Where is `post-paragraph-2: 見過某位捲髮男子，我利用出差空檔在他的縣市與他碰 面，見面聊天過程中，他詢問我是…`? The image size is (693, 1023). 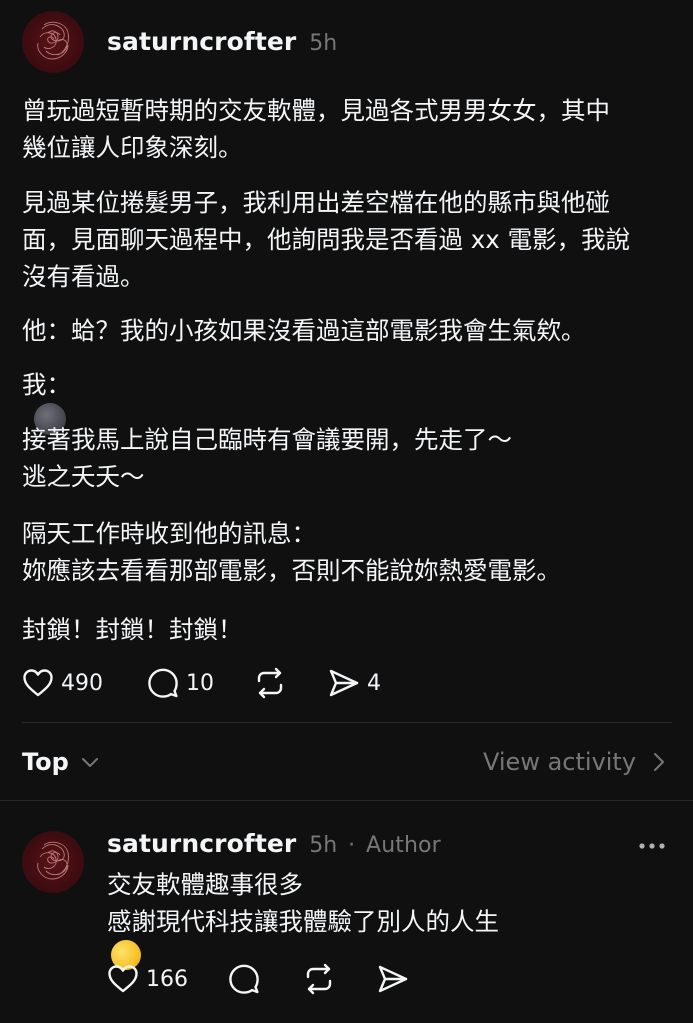 post-paragraph-2: 見過某位捲髮男子，我利用出差空檔在他的縣市與他碰 面，見面聊天過程中，他詢問我是… is located at coordinates (347, 239).